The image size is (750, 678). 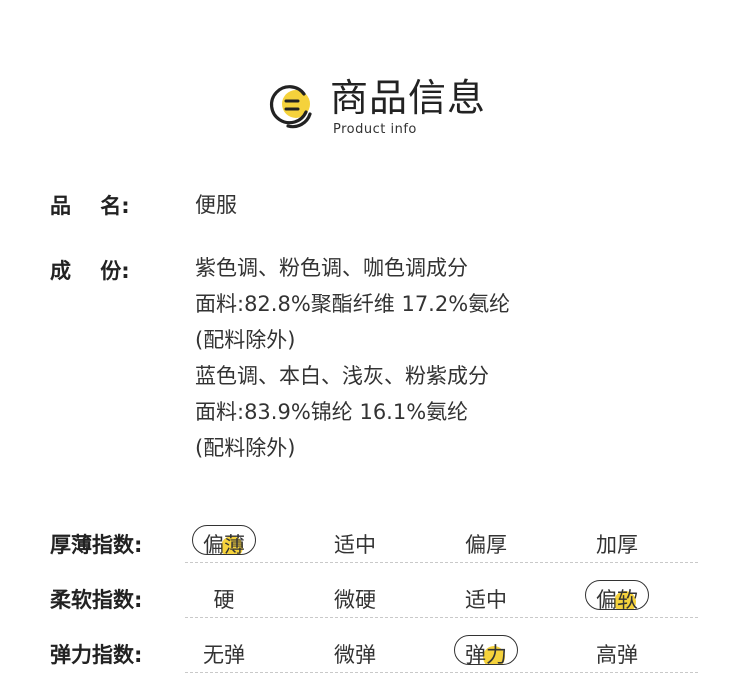 I want to click on name-label: 品 名:, so click(x=90, y=206).